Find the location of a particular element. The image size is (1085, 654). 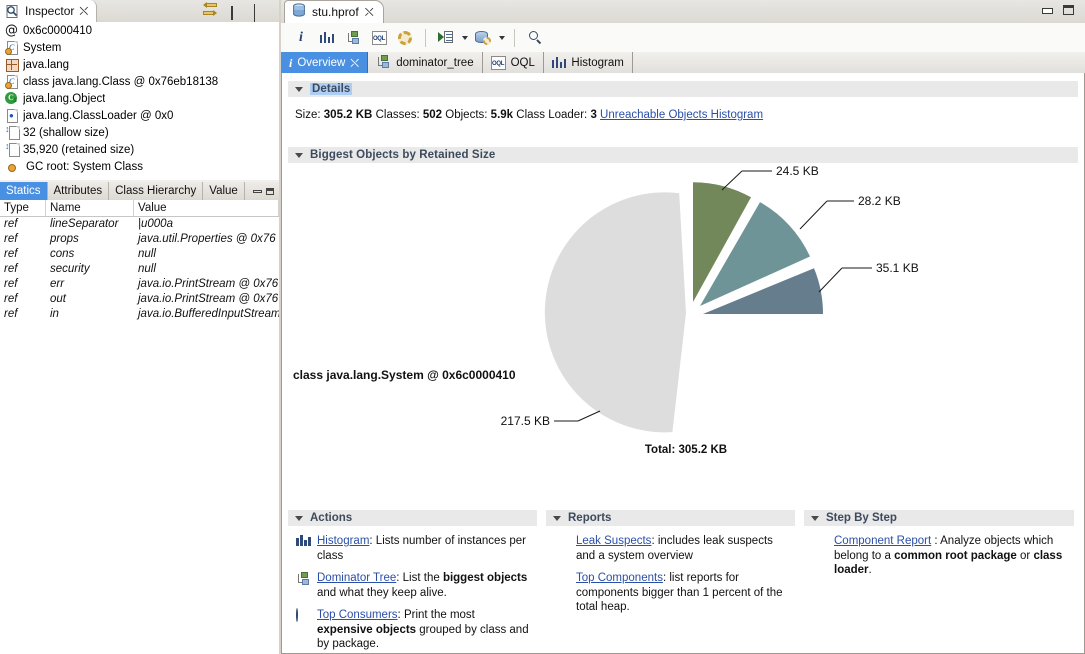

list-item: Cs java.lang.Object is located at coordinates (139, 98).